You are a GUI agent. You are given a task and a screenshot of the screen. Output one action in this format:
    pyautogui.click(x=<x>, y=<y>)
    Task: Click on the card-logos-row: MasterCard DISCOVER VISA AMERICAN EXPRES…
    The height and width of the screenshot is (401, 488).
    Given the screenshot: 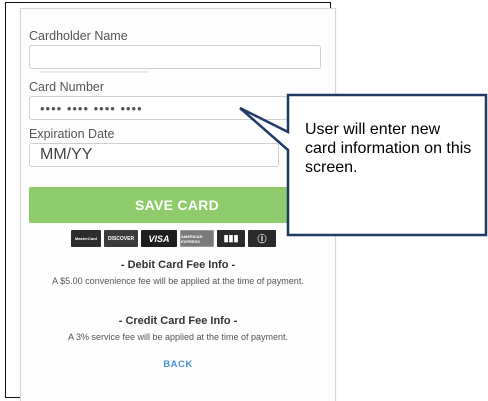 What is the action you would take?
    pyautogui.click(x=173, y=238)
    